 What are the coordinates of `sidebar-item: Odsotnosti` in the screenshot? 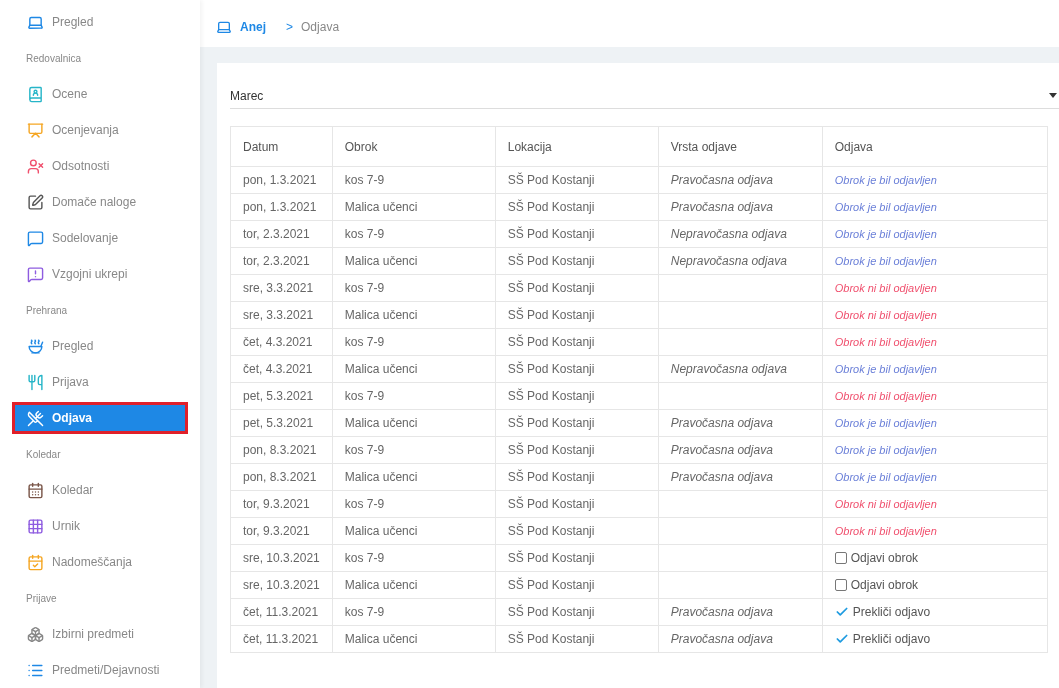 It's located at (100, 166).